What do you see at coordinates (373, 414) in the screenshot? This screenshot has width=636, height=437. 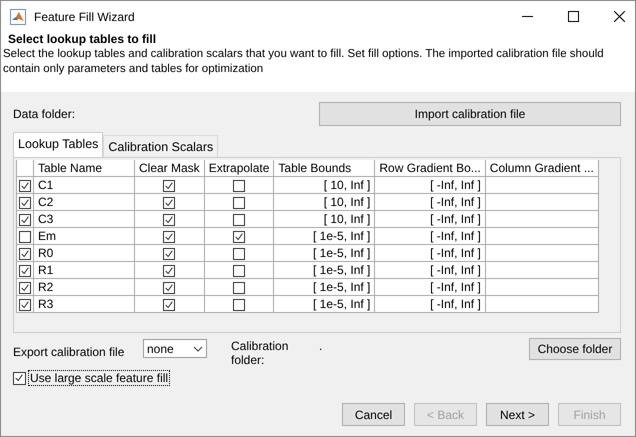 I see `wizard-button: Cancel` at bounding box center [373, 414].